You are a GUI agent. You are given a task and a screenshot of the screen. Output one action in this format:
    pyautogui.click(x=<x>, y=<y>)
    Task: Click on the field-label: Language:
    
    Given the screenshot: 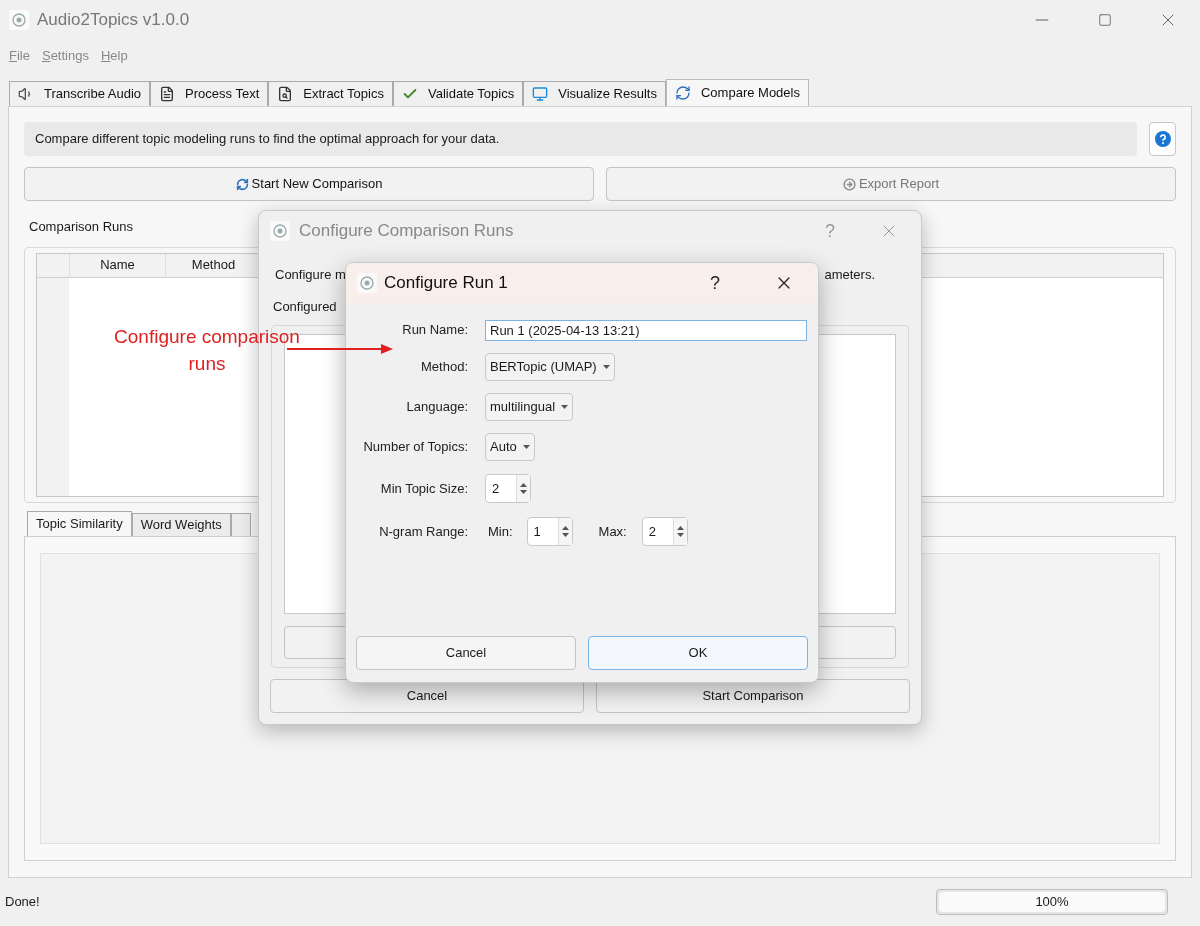 What is the action you would take?
    pyautogui.click(x=437, y=407)
    